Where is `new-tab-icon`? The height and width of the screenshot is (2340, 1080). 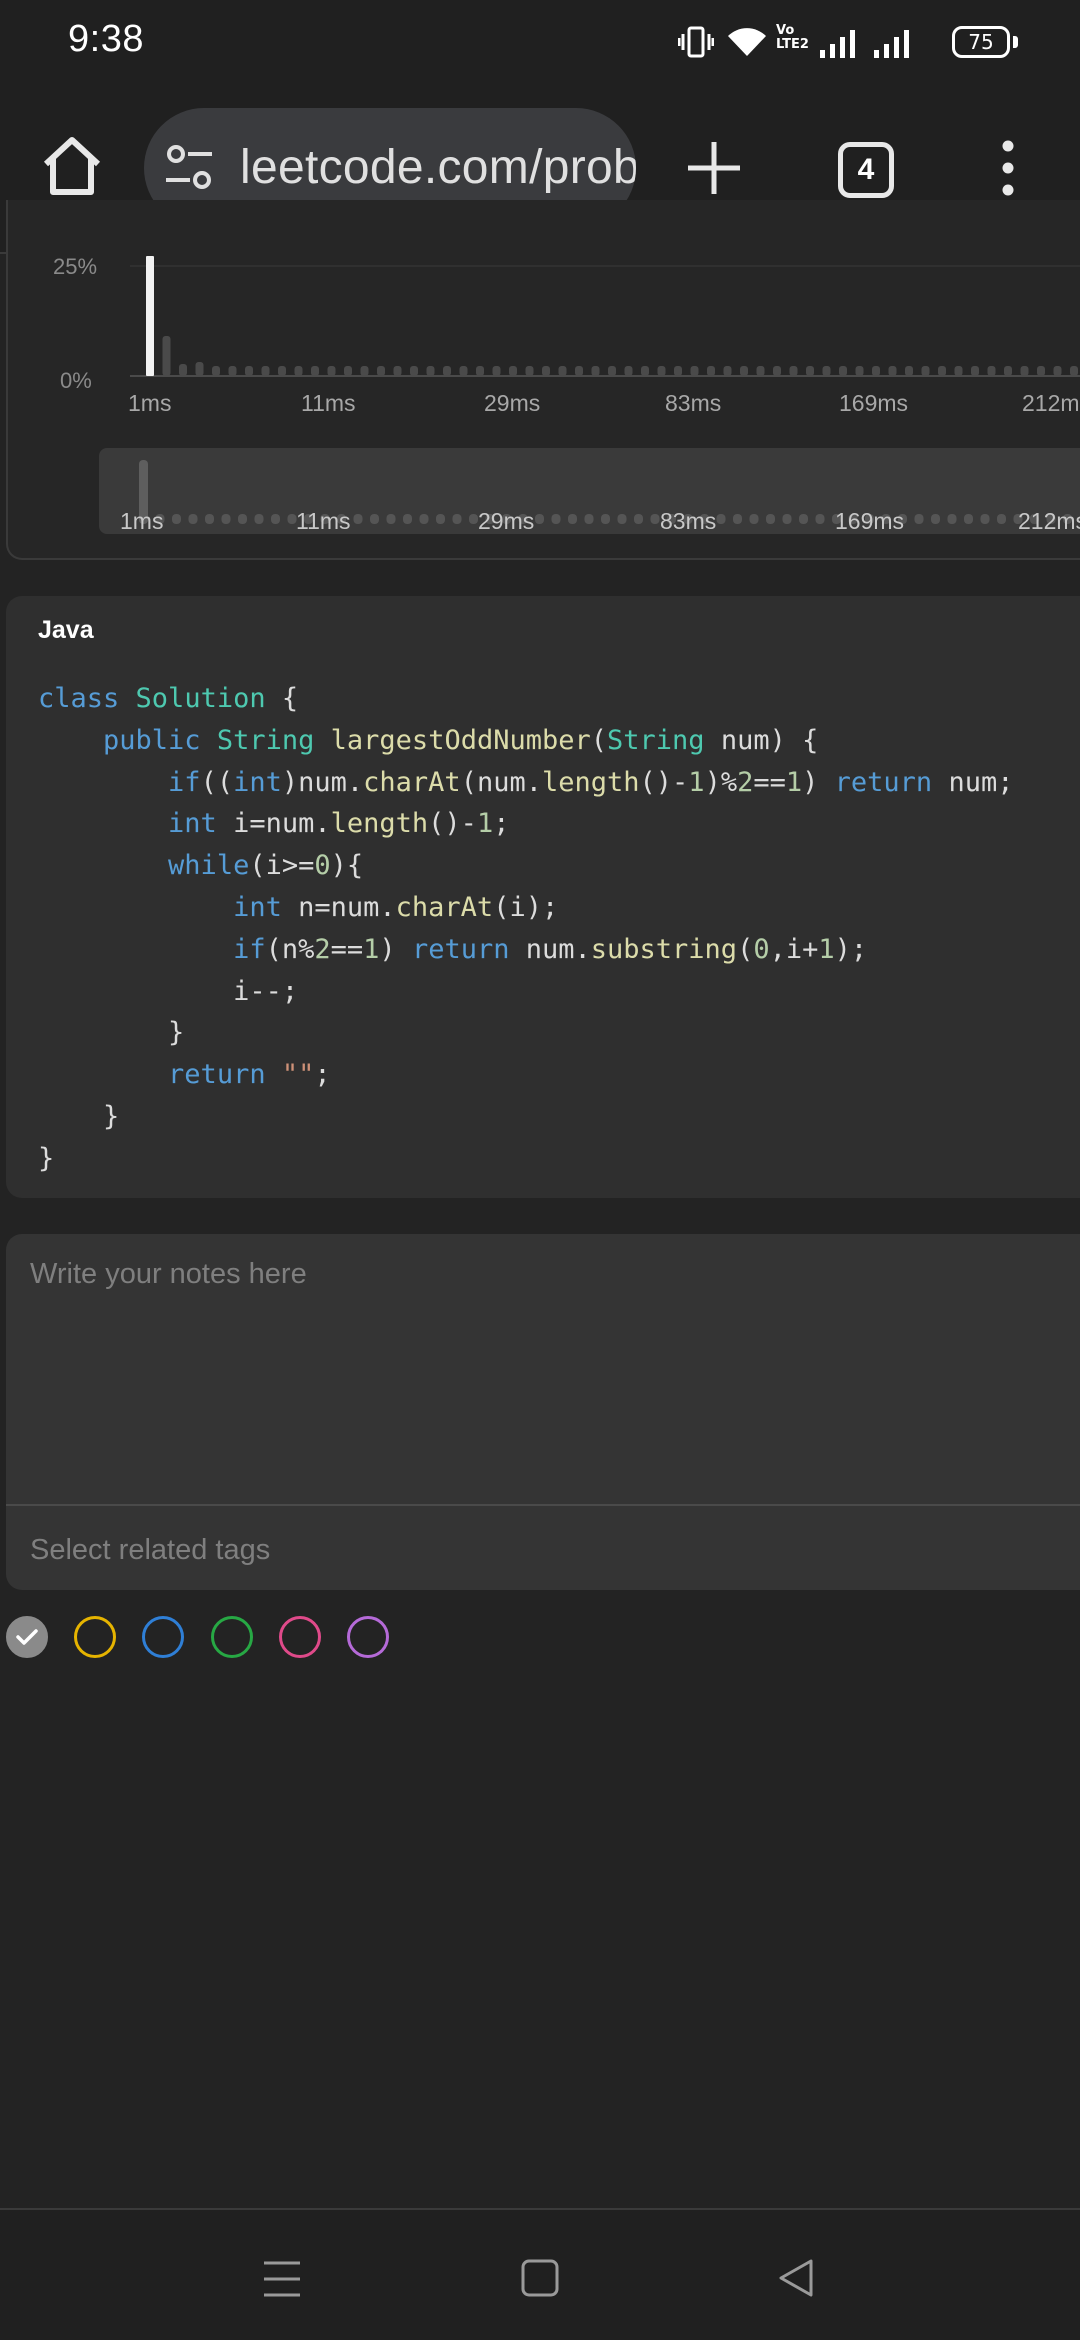
new-tab-icon is located at coordinates (714, 168).